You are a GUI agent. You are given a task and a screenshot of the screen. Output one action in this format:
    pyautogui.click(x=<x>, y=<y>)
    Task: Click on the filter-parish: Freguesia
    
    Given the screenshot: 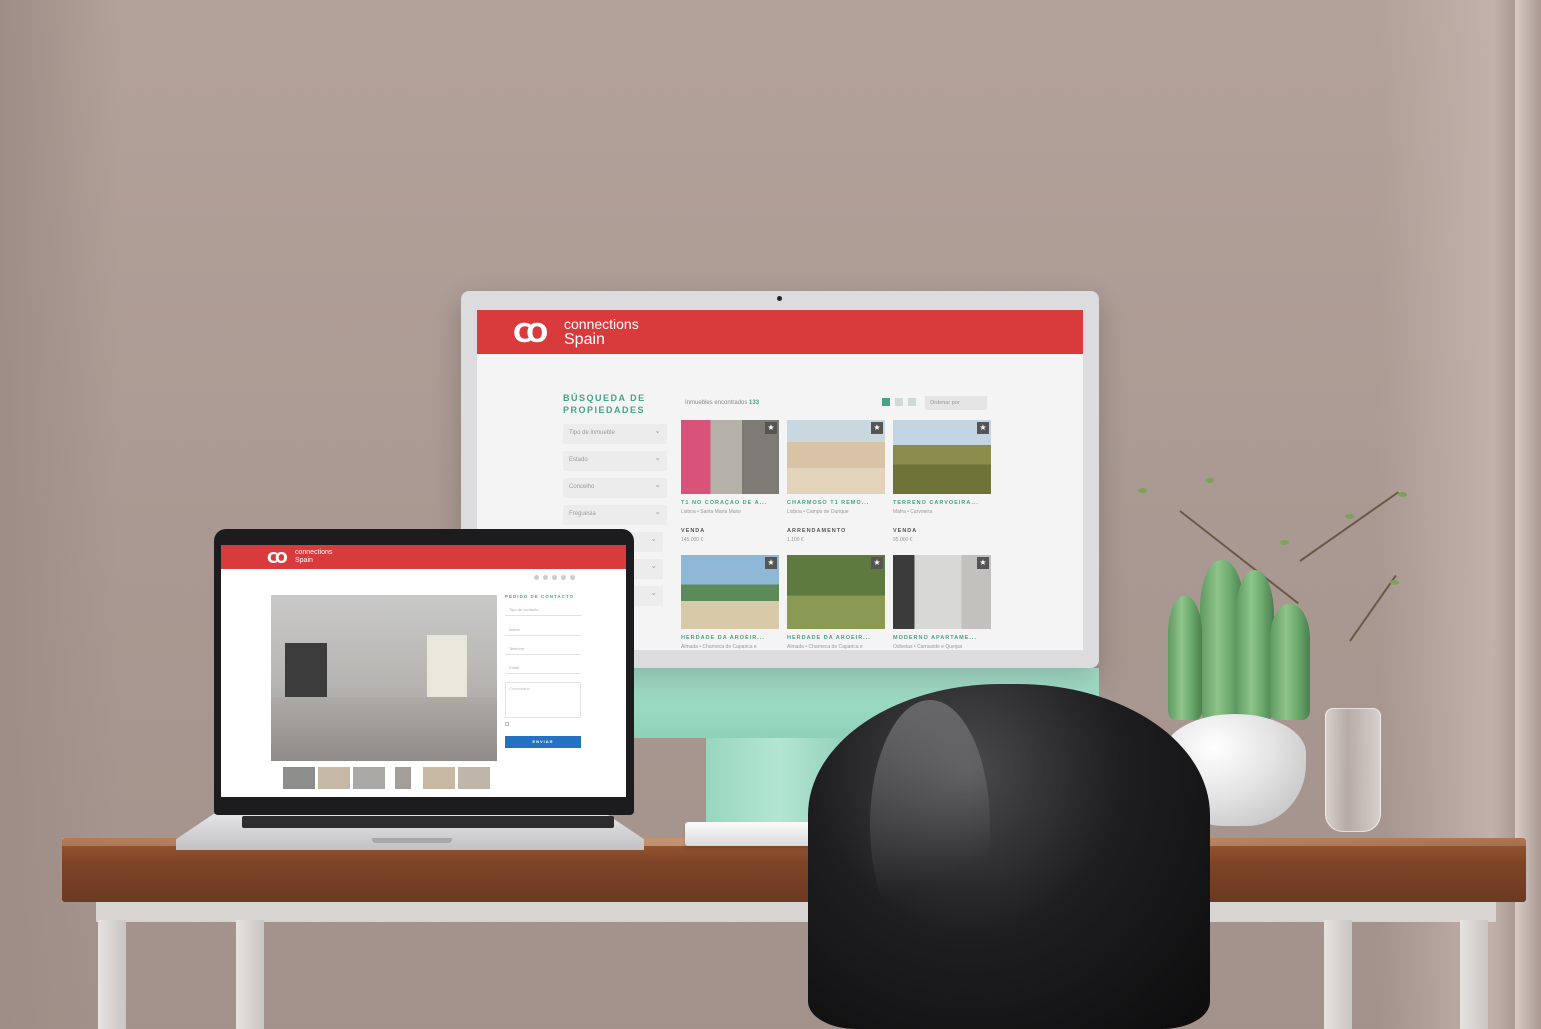 What is the action you would take?
    pyautogui.click(x=615, y=515)
    